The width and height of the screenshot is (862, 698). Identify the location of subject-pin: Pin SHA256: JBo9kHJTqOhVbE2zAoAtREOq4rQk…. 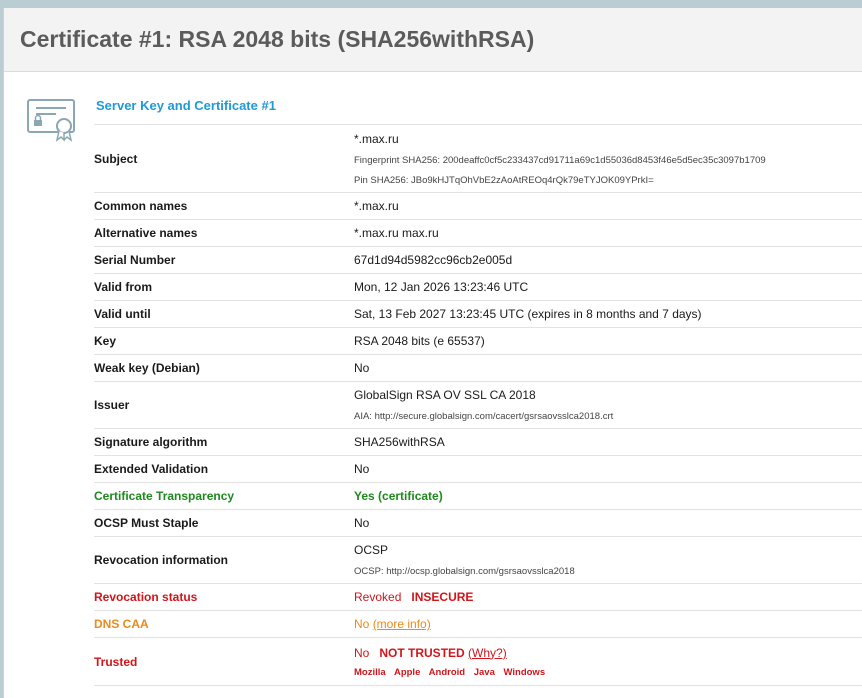
(504, 180).